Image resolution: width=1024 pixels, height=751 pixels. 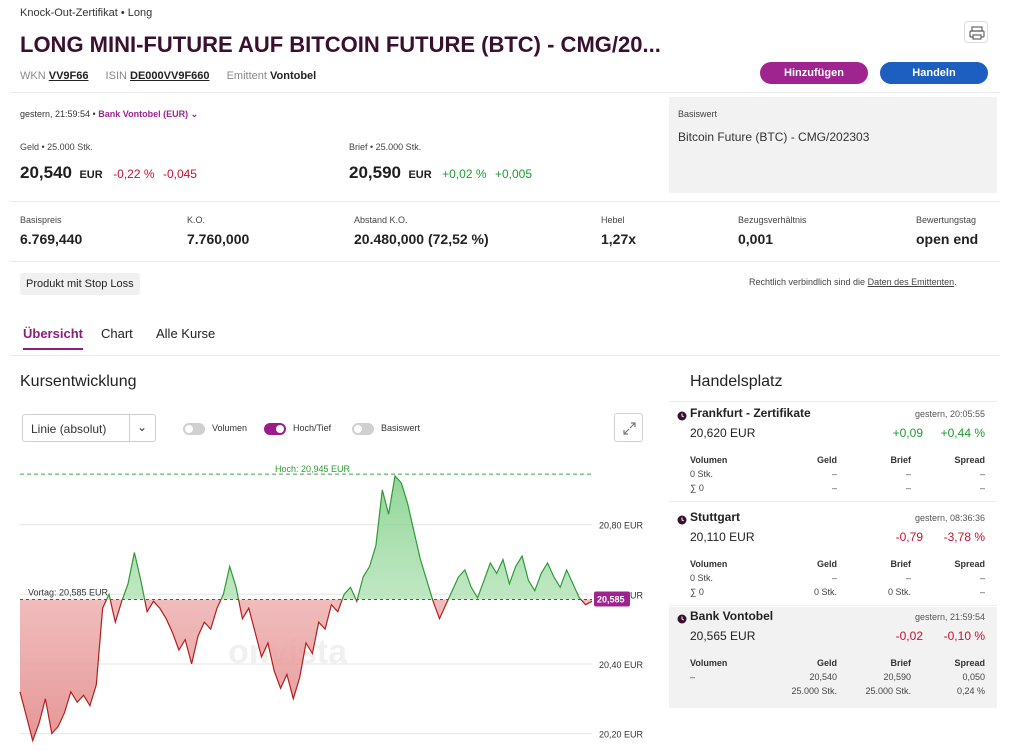 What do you see at coordinates (69, 76) in the screenshot?
I see `wkn-link: VV9F66` at bounding box center [69, 76].